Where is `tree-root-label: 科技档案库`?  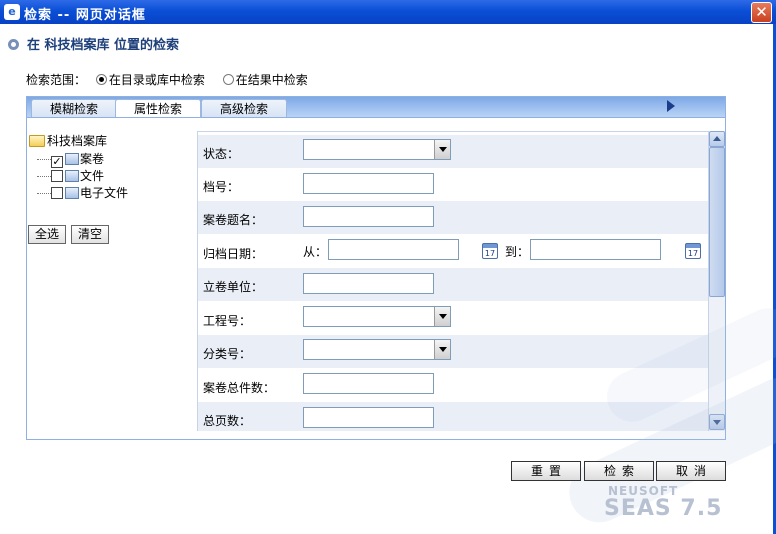
tree-root-label: 科技档案库 is located at coordinates (77, 141).